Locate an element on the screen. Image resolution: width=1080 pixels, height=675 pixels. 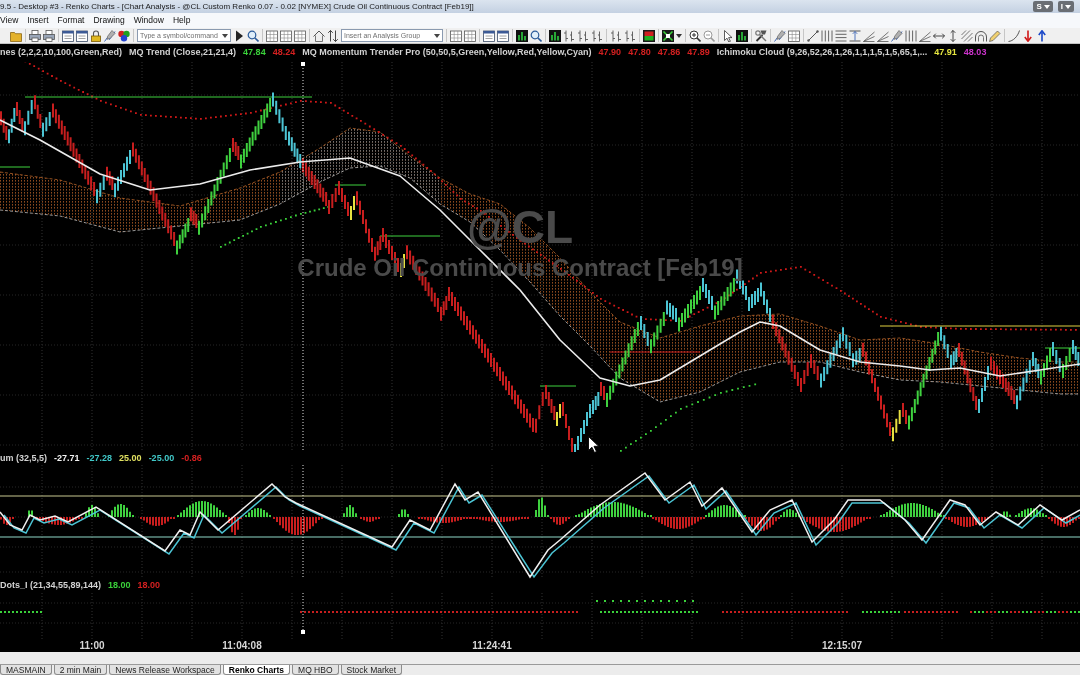
color-circles-icon is located at coordinates (124, 35).